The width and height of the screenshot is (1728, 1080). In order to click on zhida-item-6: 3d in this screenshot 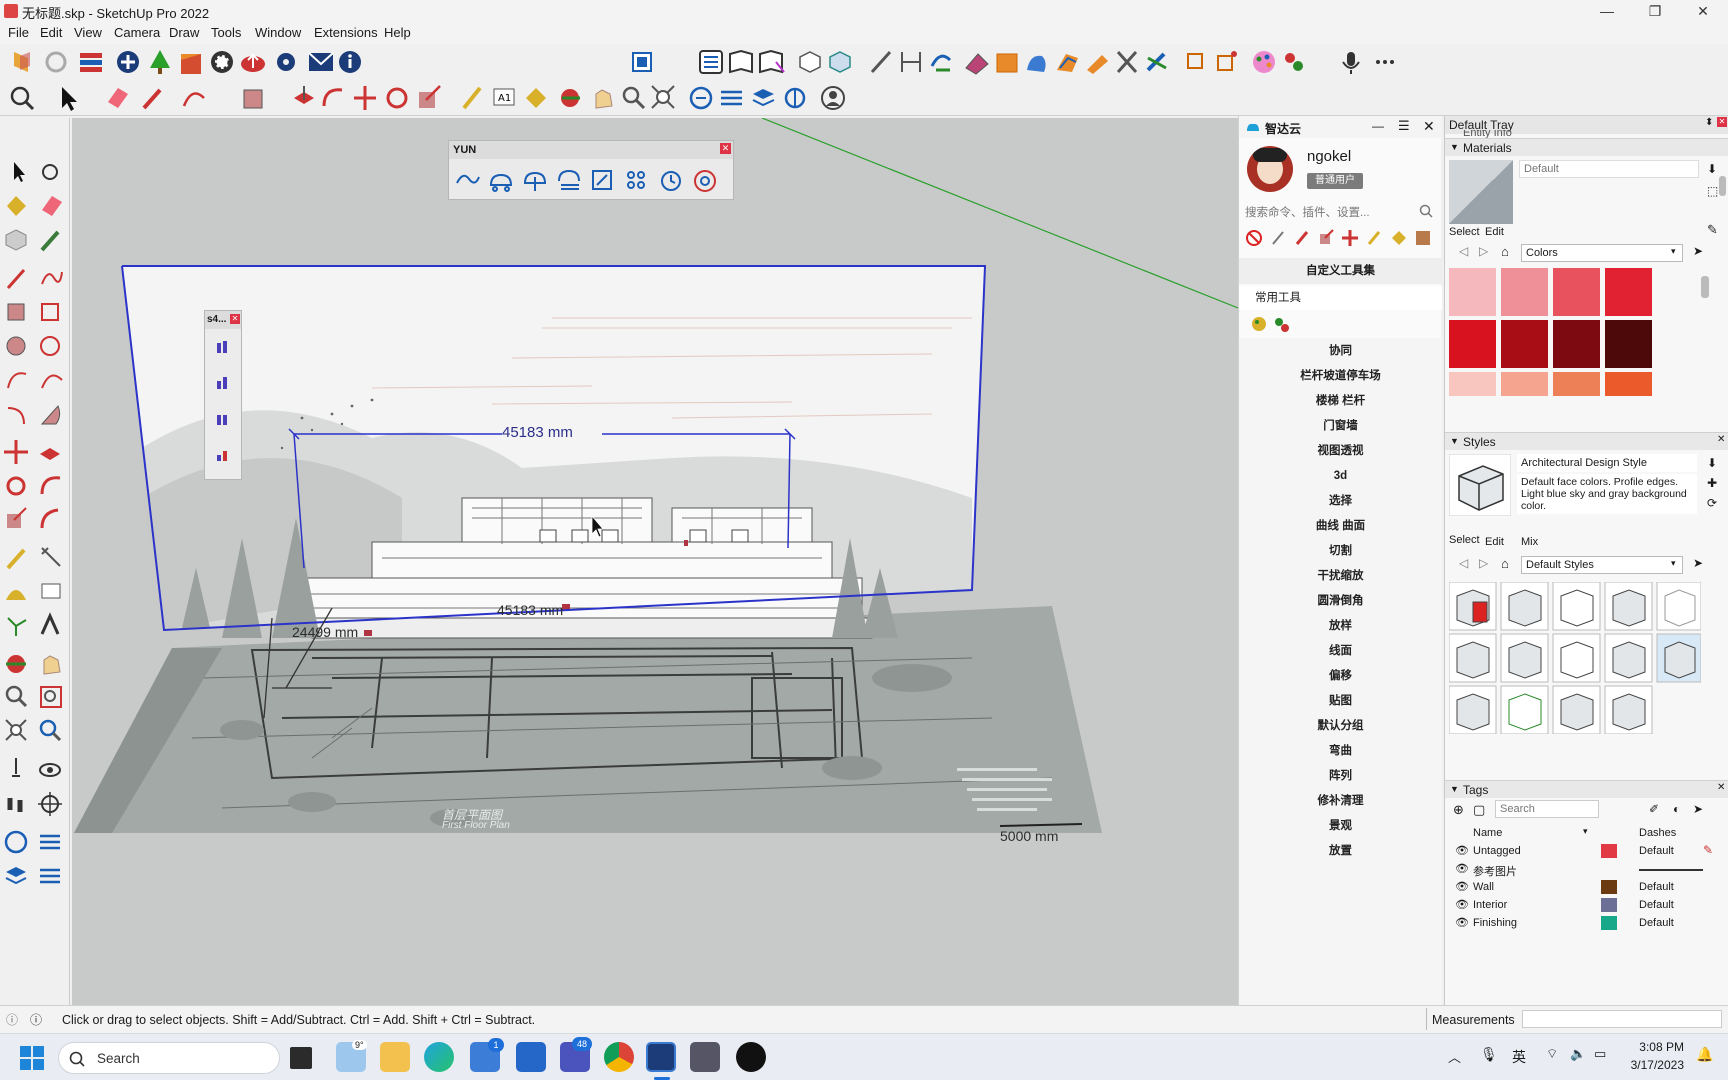, I will do `click(1340, 476)`.